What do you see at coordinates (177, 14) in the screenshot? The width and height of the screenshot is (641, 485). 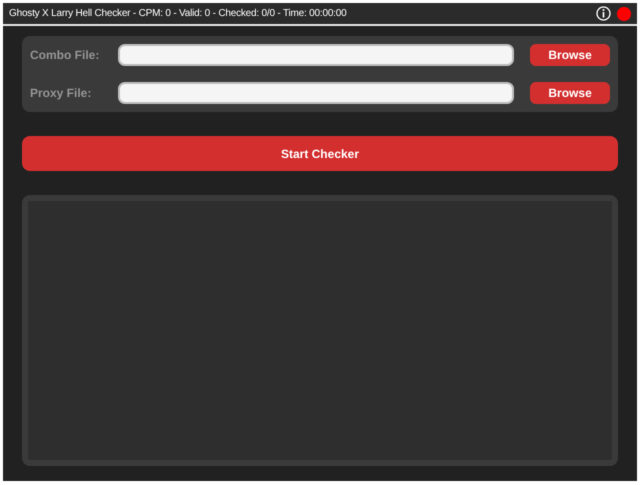 I see `window-title: Ghosty X Larry Hell Checker - CPM: 0 - Valid: 0 - Checked: 0/0 - Time: 00:00:00` at bounding box center [177, 14].